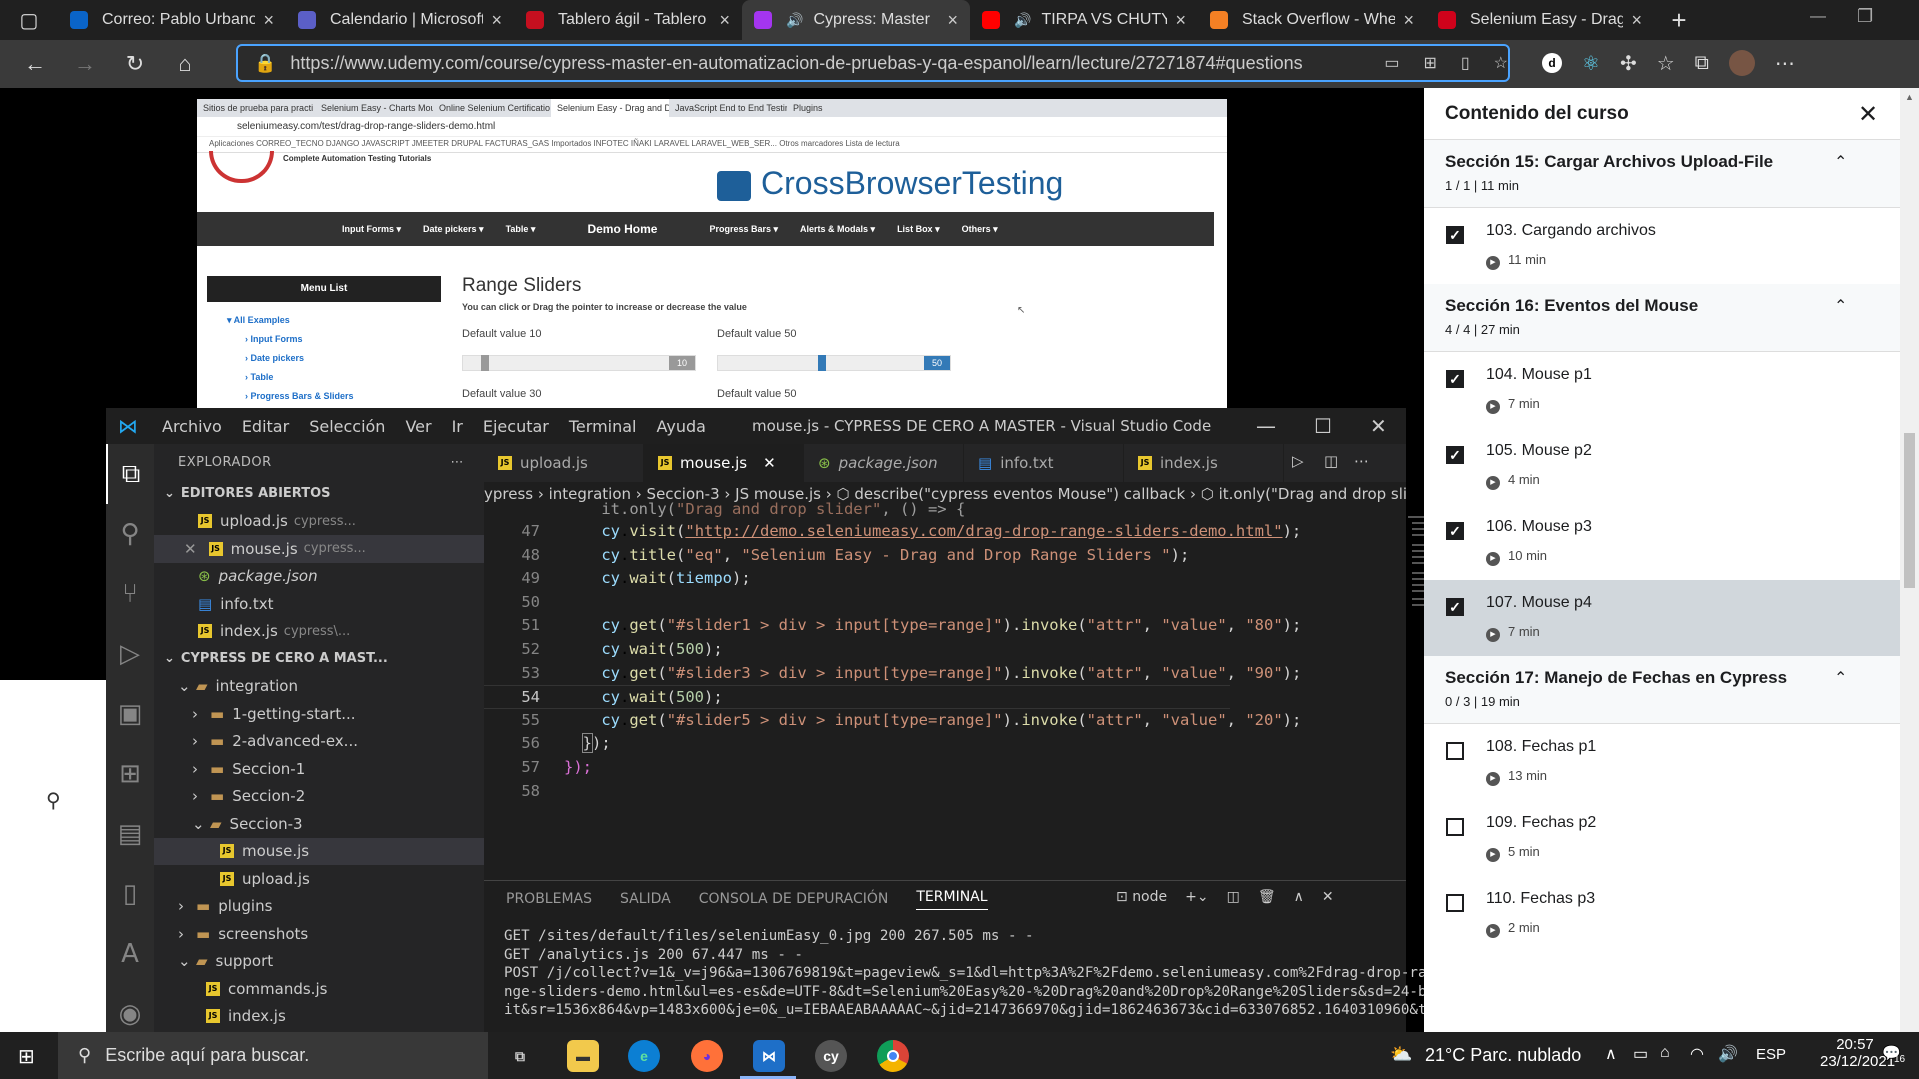 This screenshot has width=1919, height=1079. Describe the element at coordinates (1022, 20) in the screenshot. I see `speaker-icon: 🔊` at that location.